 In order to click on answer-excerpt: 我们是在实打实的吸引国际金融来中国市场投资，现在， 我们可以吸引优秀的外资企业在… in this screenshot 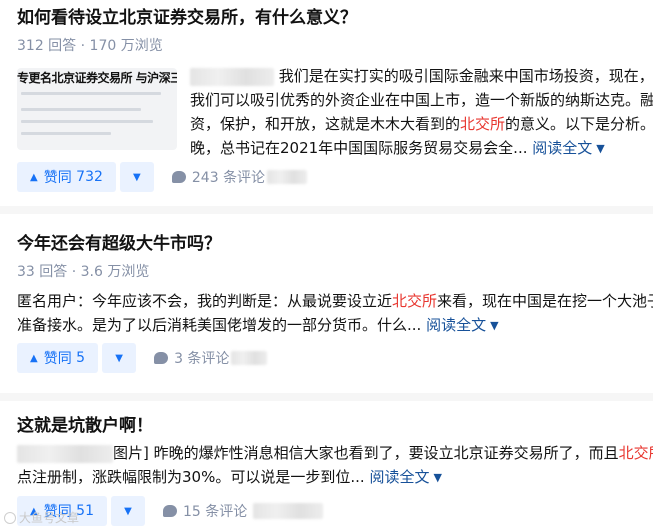, I will do `click(421, 112)`.